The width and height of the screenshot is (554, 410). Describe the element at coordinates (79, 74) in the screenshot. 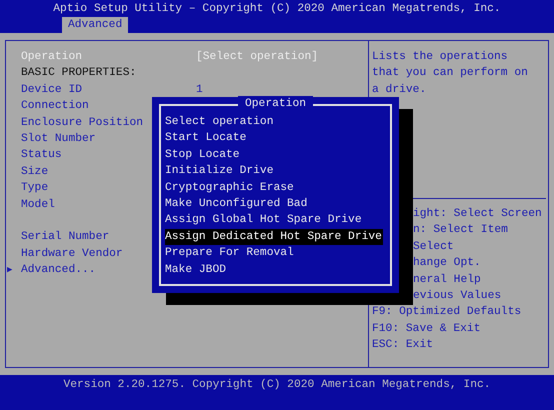

I see `setting-label: BASIC PROPERTIES:` at that location.